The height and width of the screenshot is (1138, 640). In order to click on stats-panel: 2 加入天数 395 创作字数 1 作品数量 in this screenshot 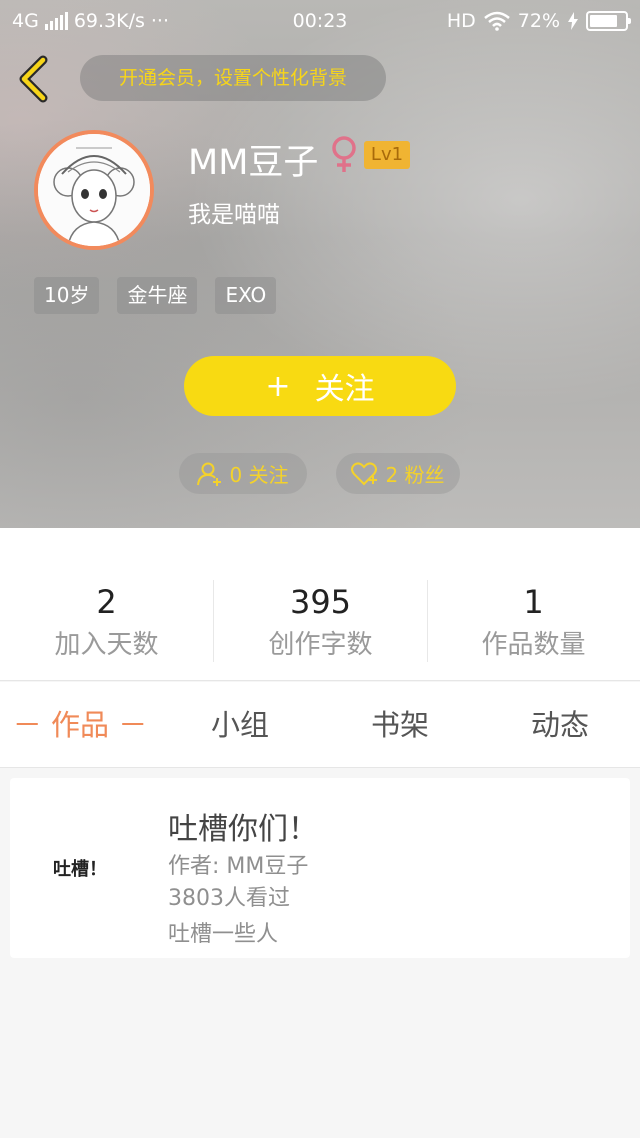, I will do `click(320, 604)`.